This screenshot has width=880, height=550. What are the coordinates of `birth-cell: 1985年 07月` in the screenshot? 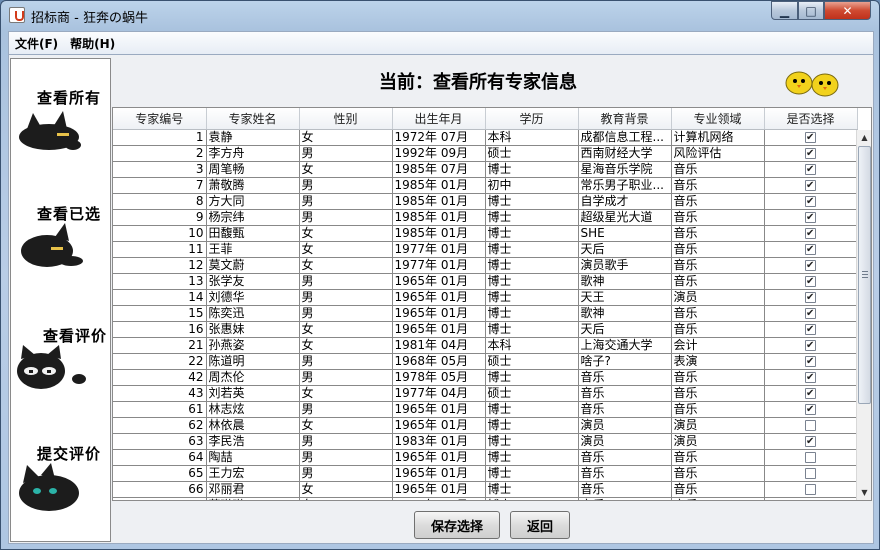 It's located at (439, 169).